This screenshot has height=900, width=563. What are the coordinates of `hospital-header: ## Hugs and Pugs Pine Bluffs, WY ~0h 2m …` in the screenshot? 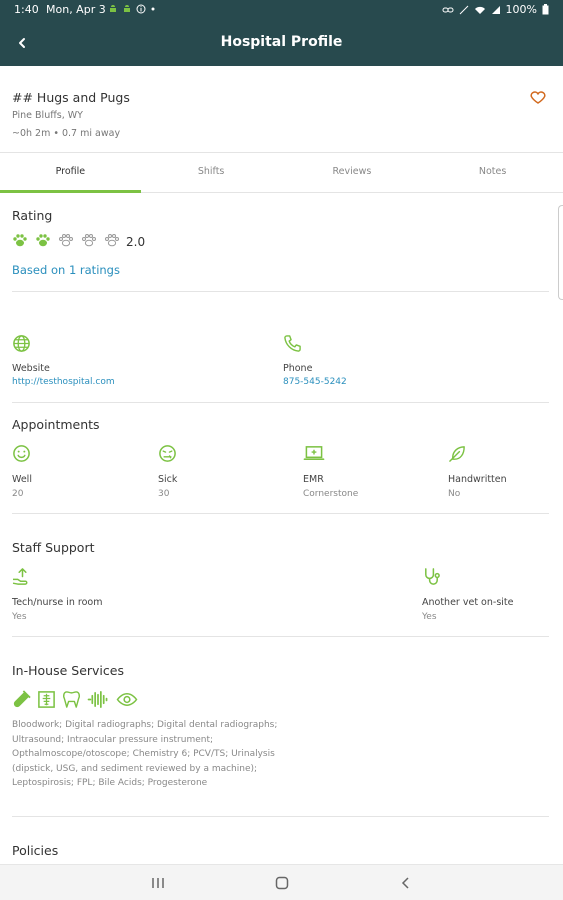 It's located at (281, 109).